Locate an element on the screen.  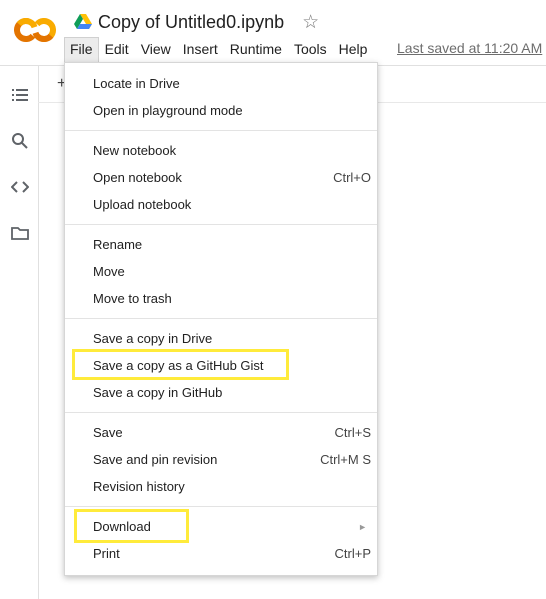
menu-item-save: Save Ctrl+S is located at coordinates (232, 433).